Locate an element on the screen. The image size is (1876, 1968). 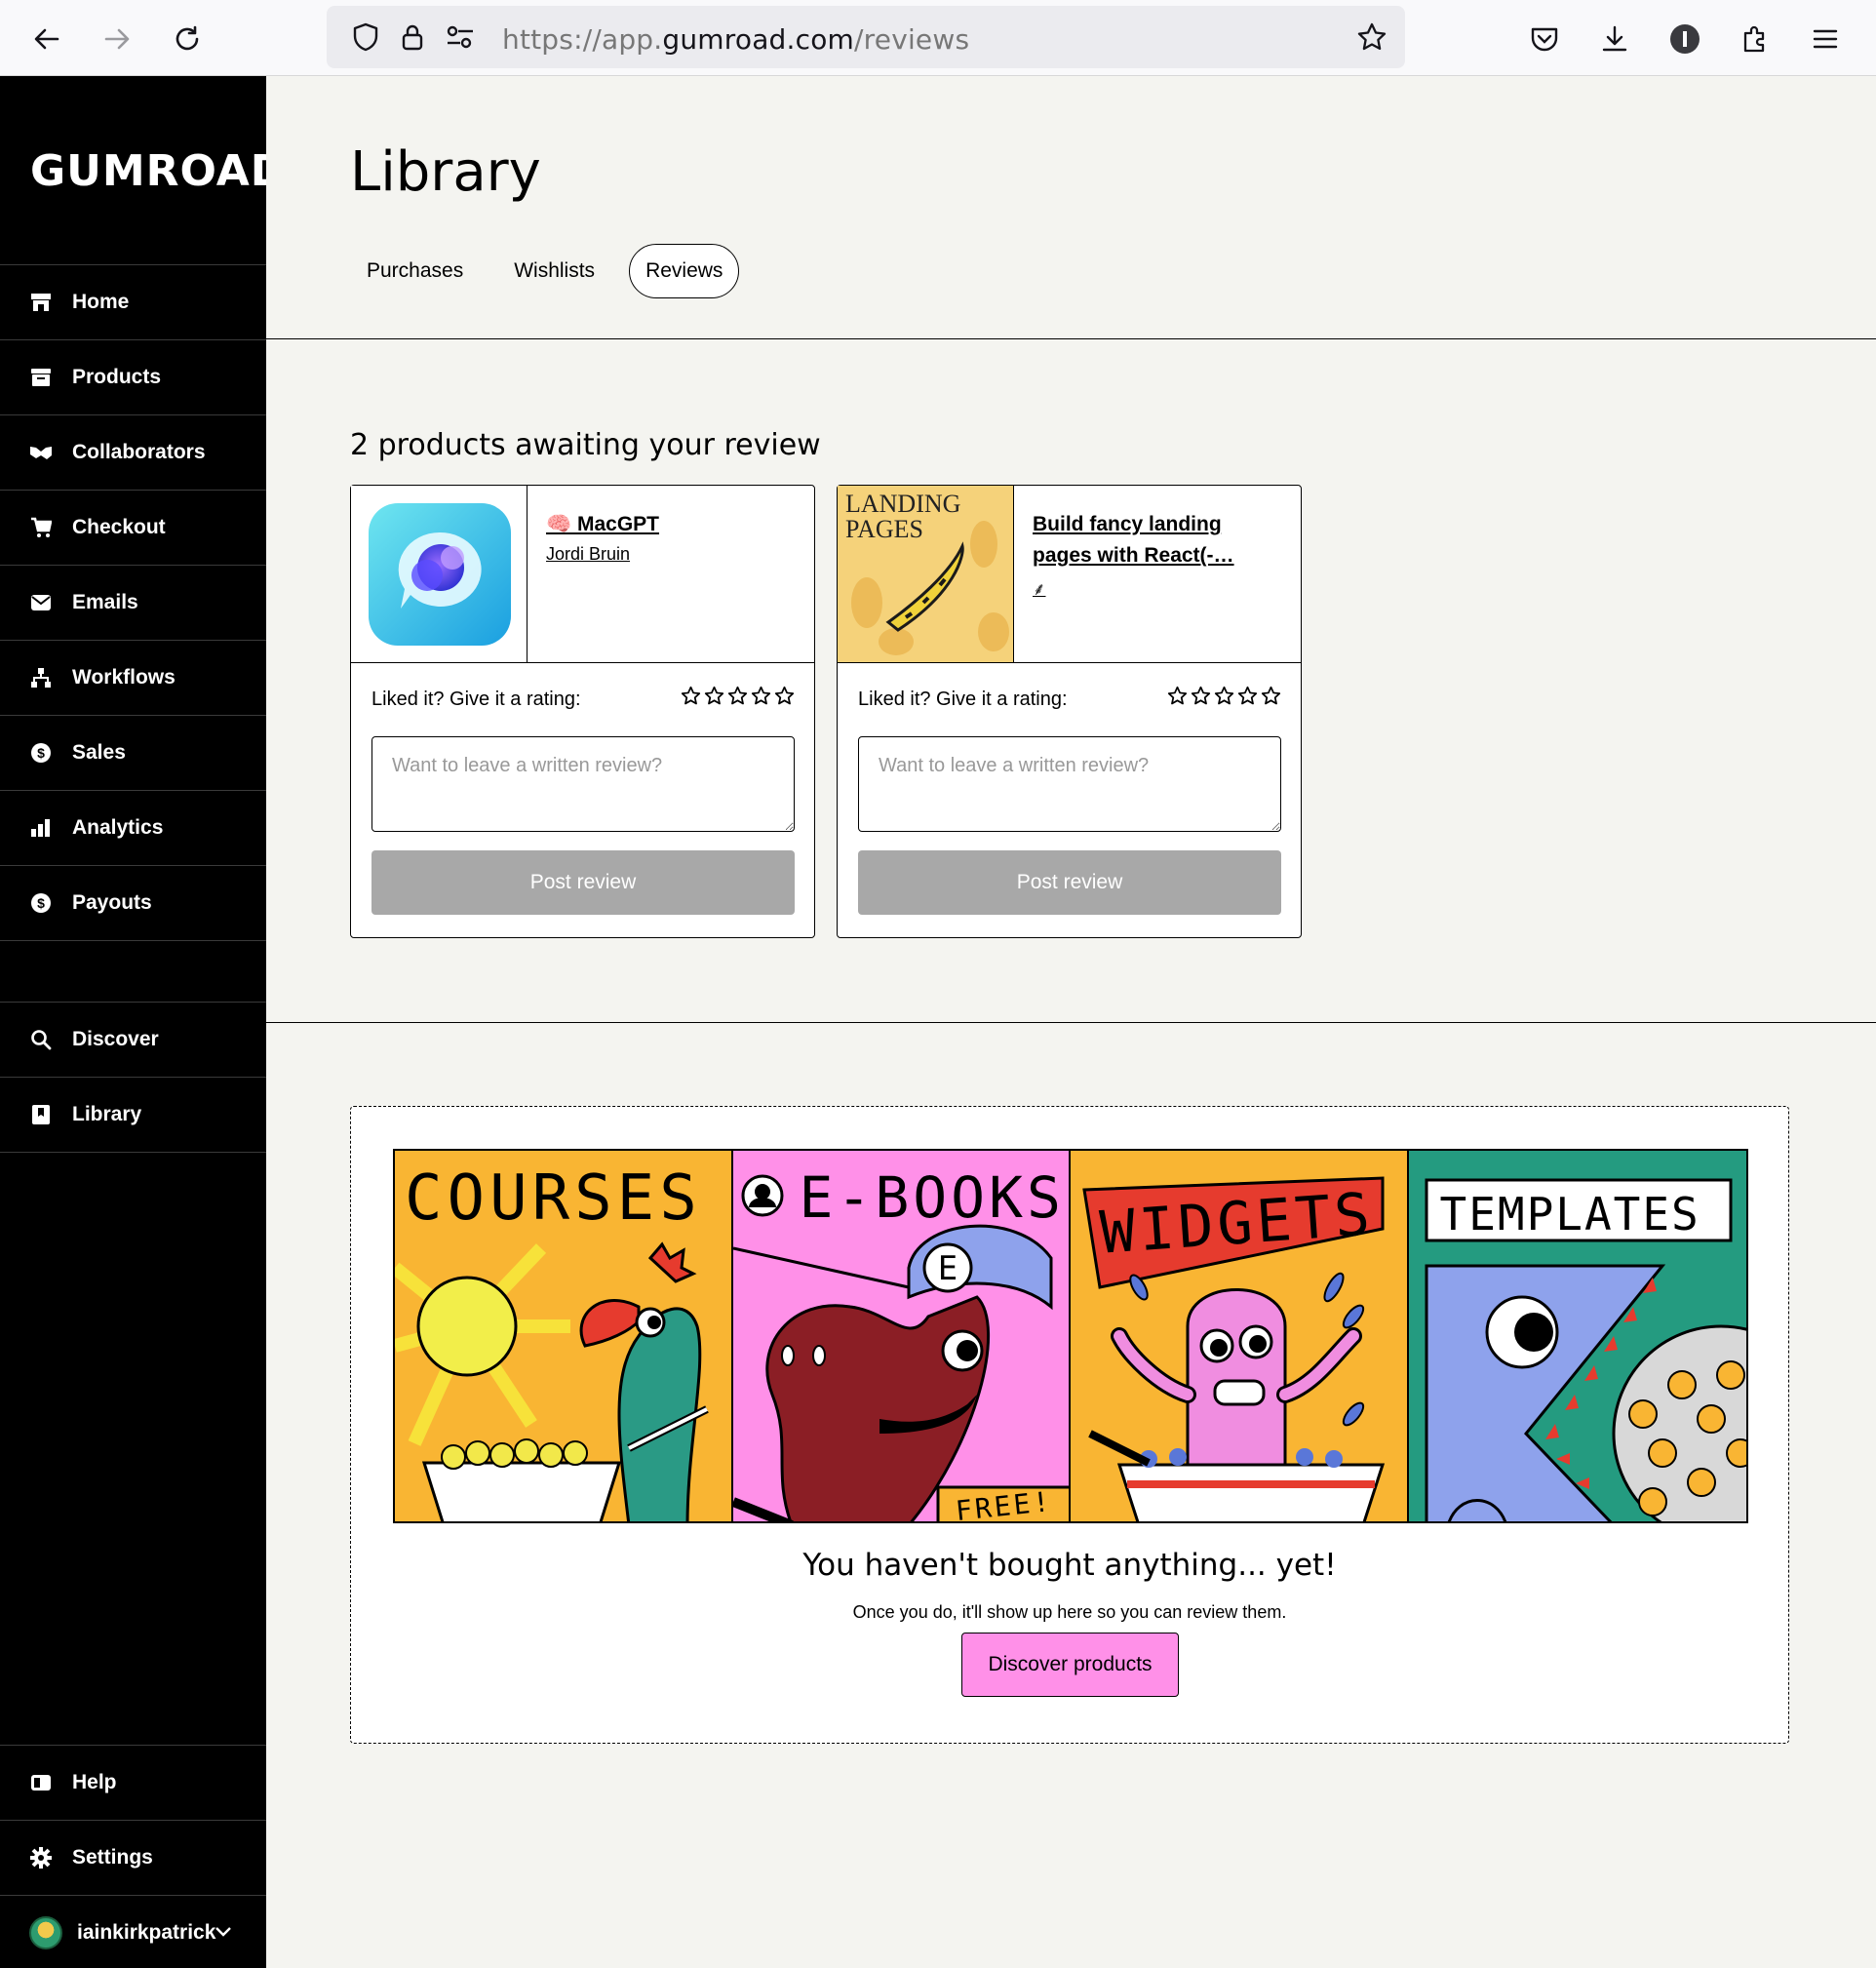
address-bar: https://app.gumroad.com/reviews is located at coordinates (866, 37).